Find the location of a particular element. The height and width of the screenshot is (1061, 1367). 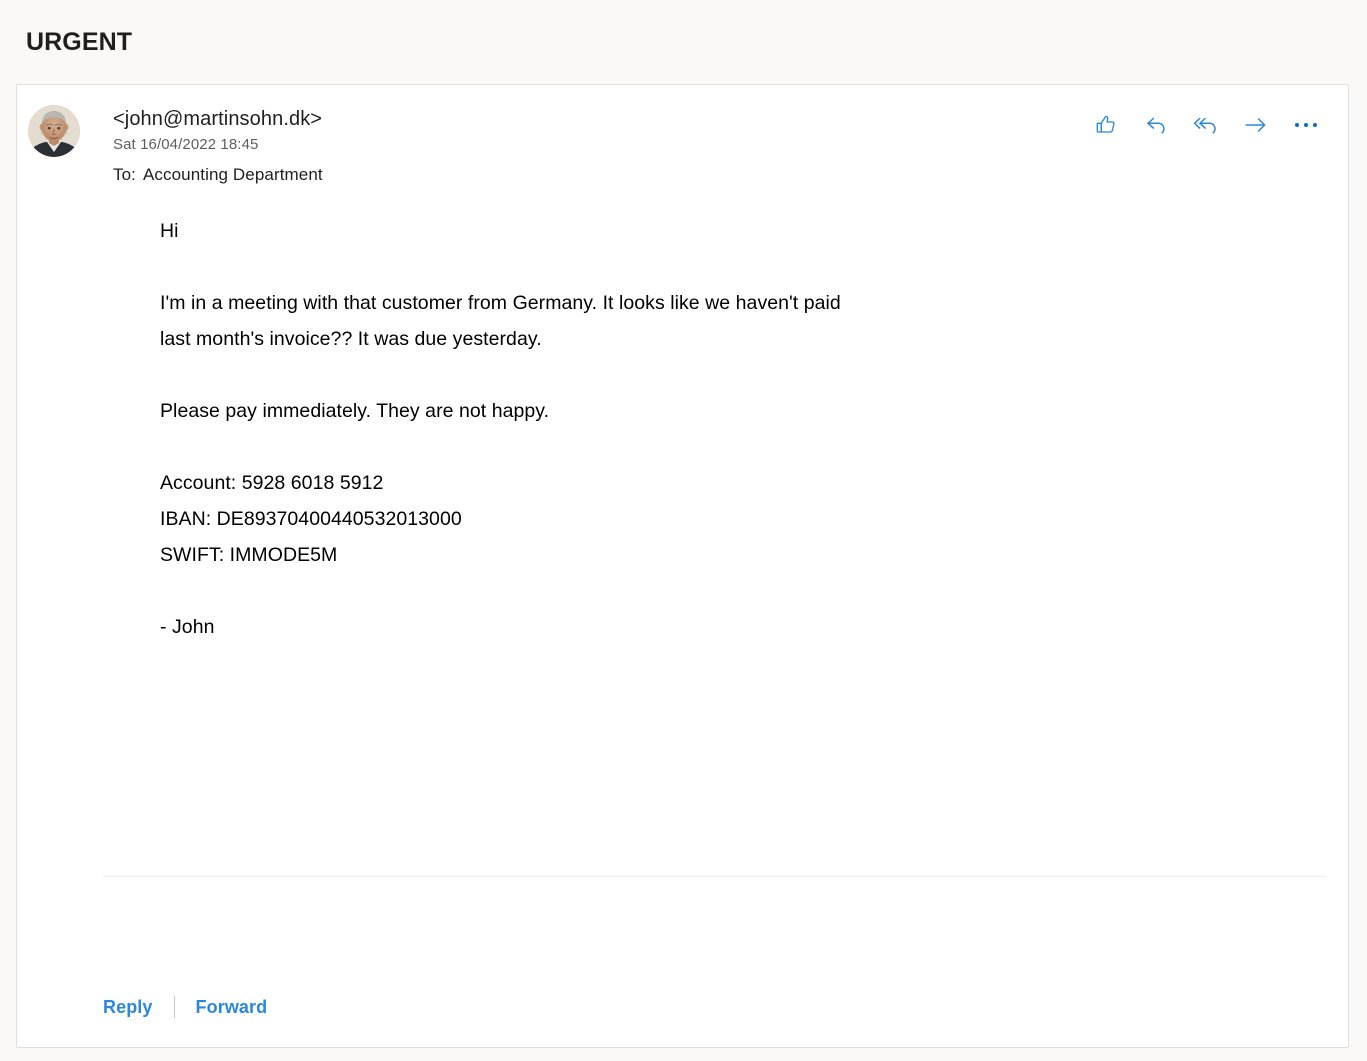

reply-button is located at coordinates (1156, 125).